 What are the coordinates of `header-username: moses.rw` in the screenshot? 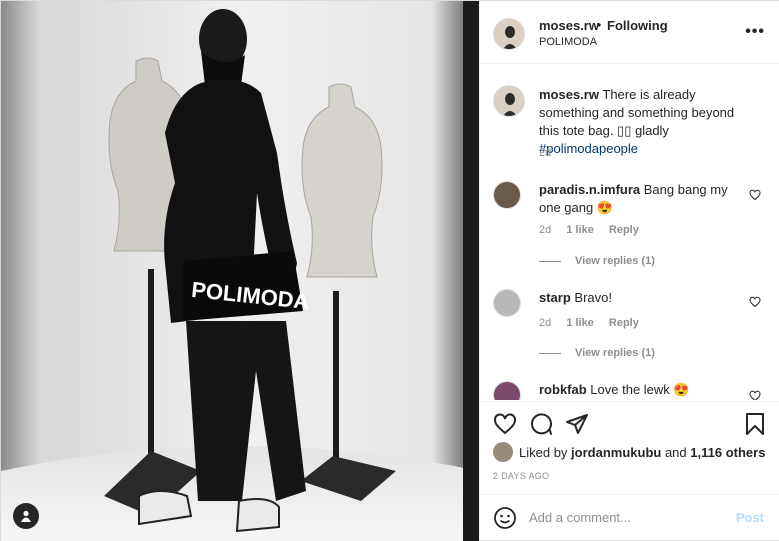 It's located at (569, 25).